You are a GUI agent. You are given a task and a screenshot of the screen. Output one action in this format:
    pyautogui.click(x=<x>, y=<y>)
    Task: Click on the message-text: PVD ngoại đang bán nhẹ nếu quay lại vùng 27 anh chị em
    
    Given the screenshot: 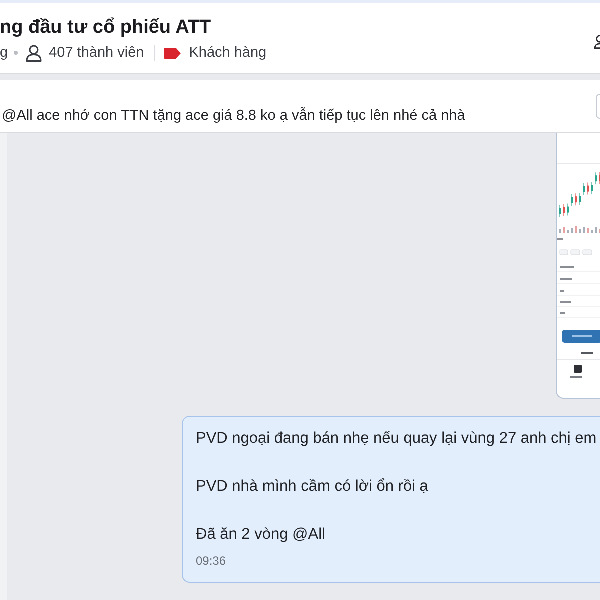 What is the action you would take?
    pyautogui.click(x=397, y=439)
    